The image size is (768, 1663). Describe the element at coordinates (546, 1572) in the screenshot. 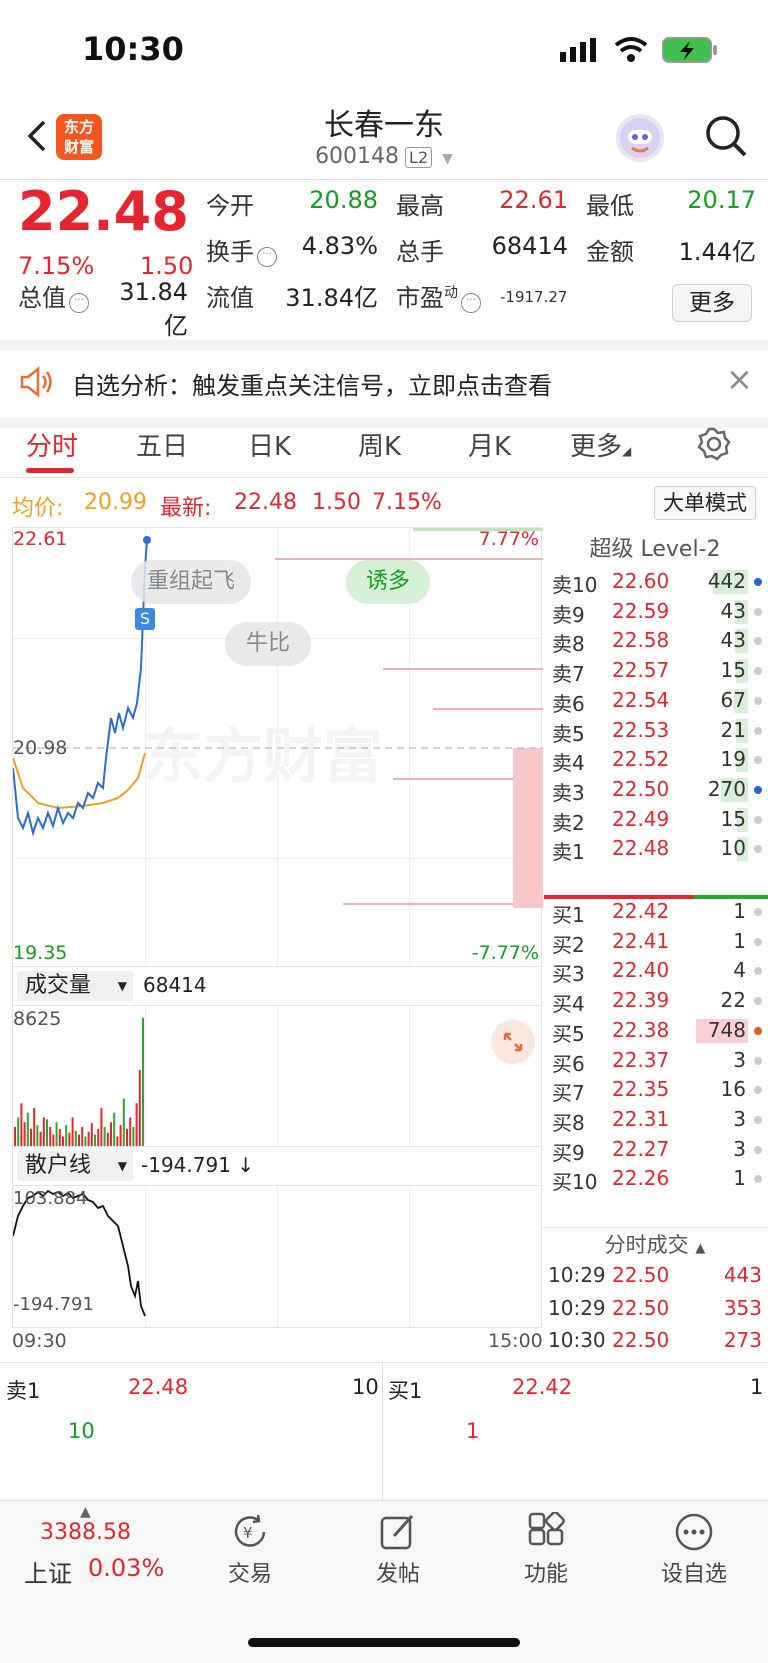

I see `tab-functions: 功能` at that location.